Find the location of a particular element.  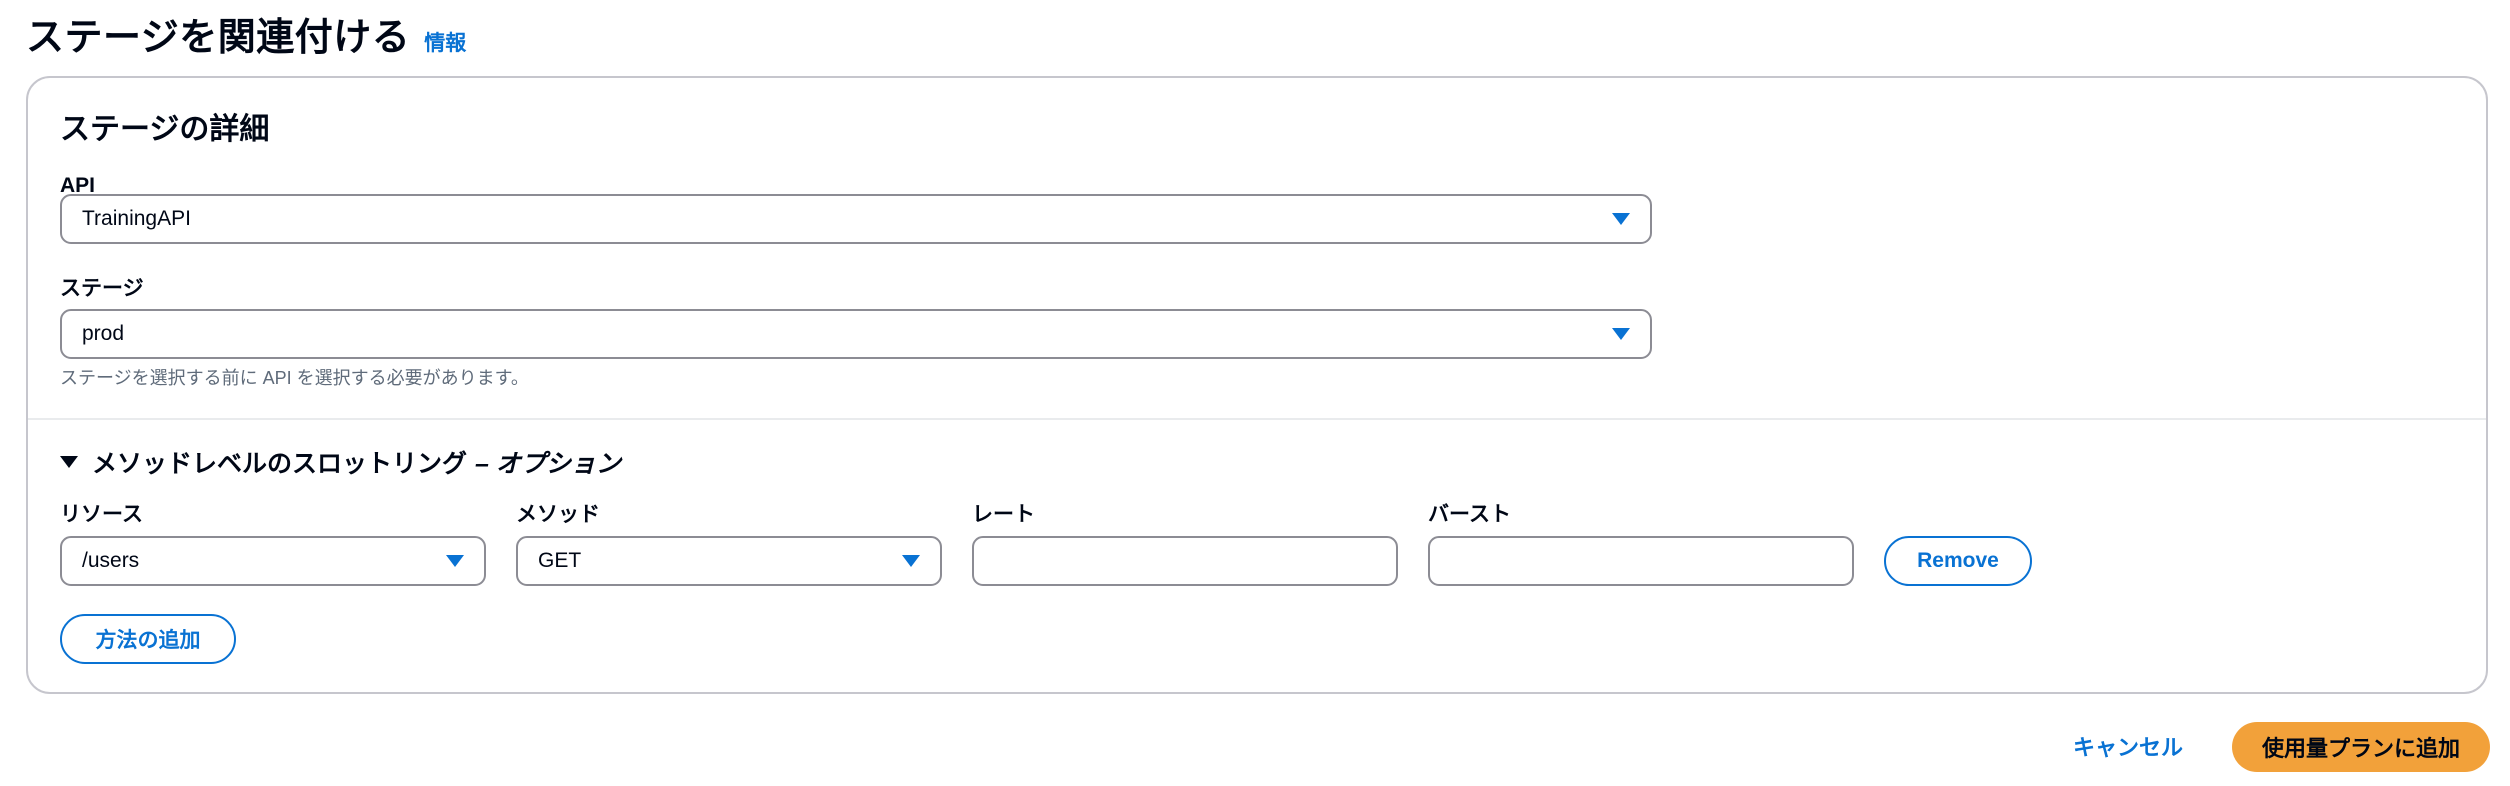

throttling-optional-suffix: – オプション is located at coordinates (548, 464).